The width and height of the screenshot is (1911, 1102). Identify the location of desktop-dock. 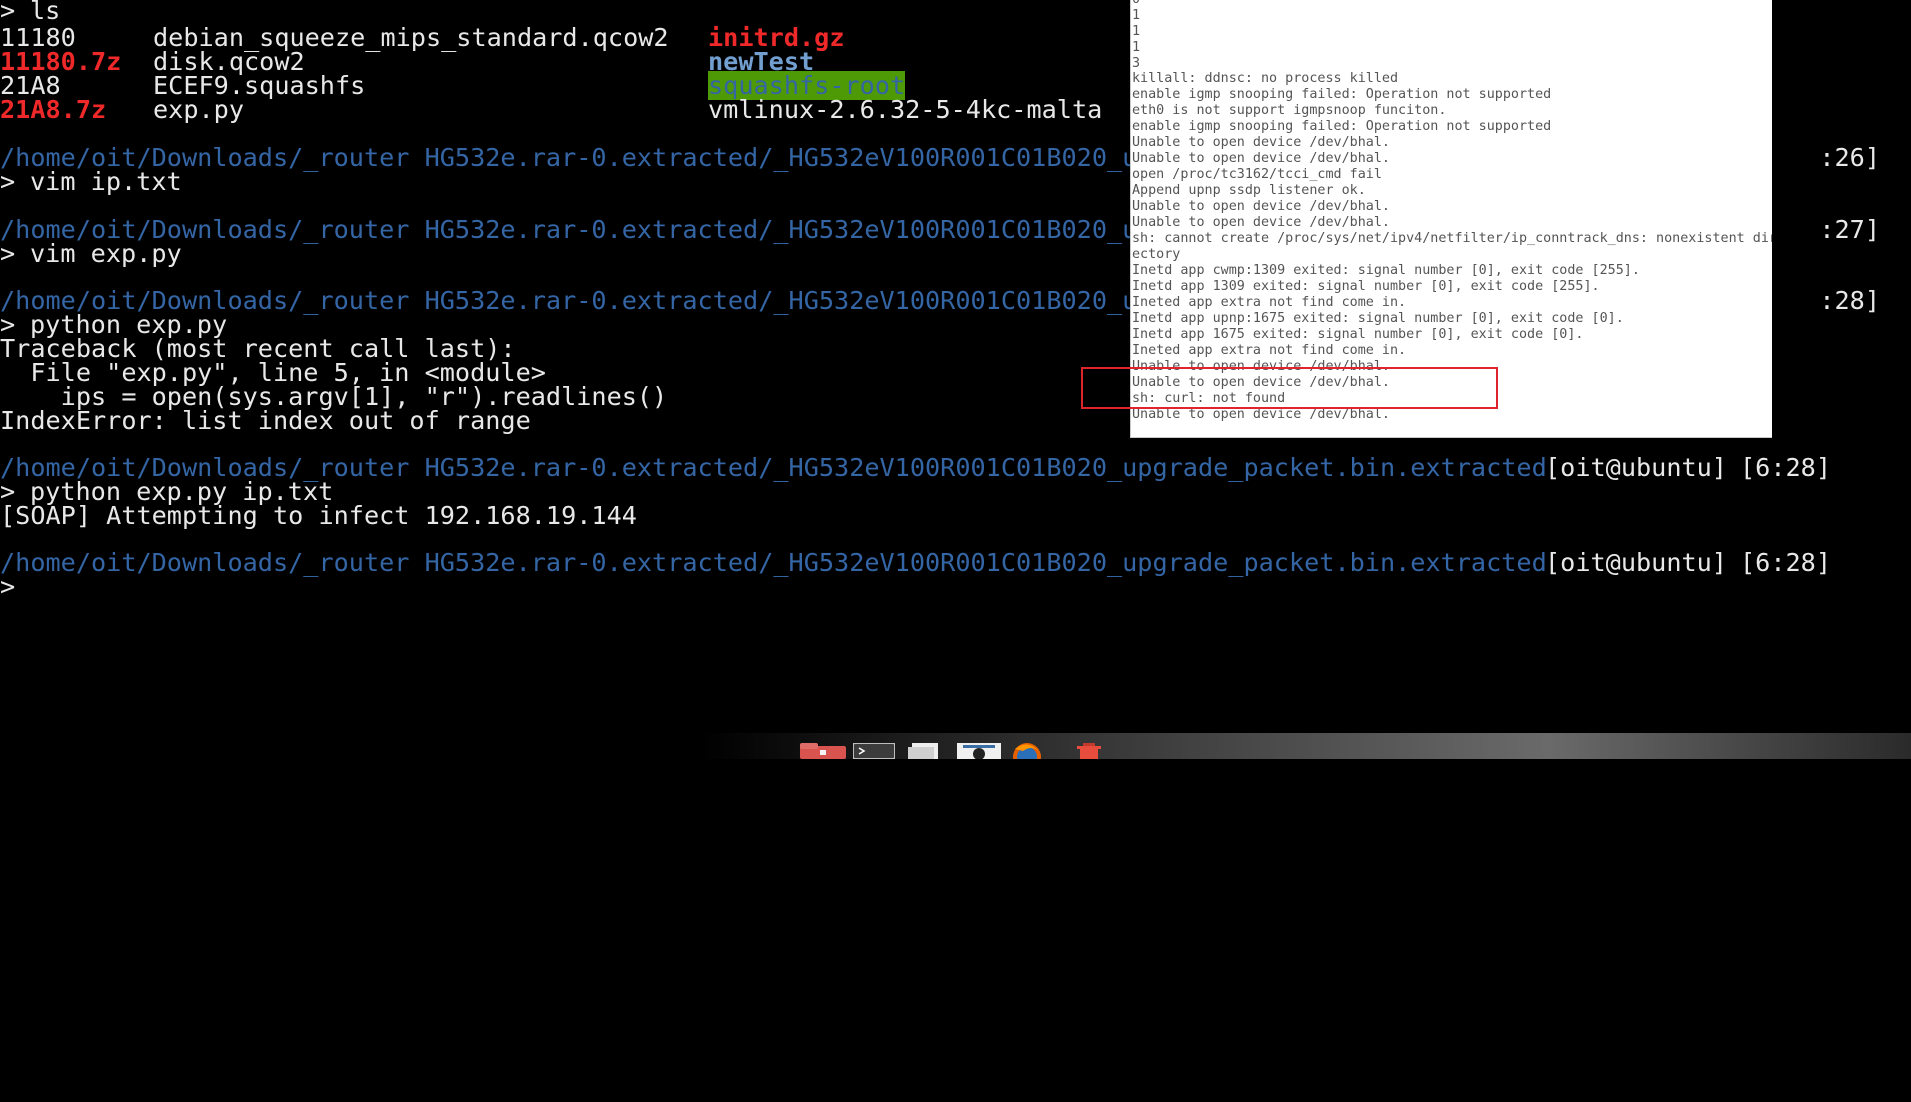
(955, 746).